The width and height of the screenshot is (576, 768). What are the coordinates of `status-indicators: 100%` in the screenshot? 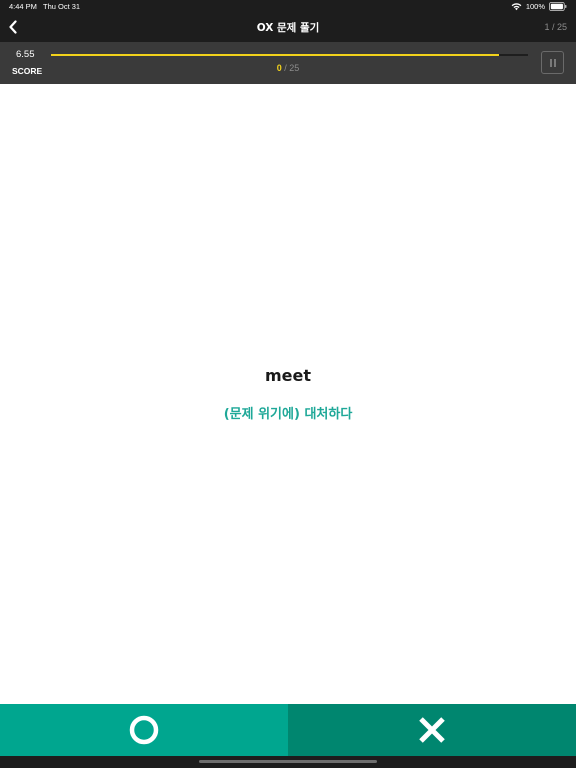 It's located at (539, 6).